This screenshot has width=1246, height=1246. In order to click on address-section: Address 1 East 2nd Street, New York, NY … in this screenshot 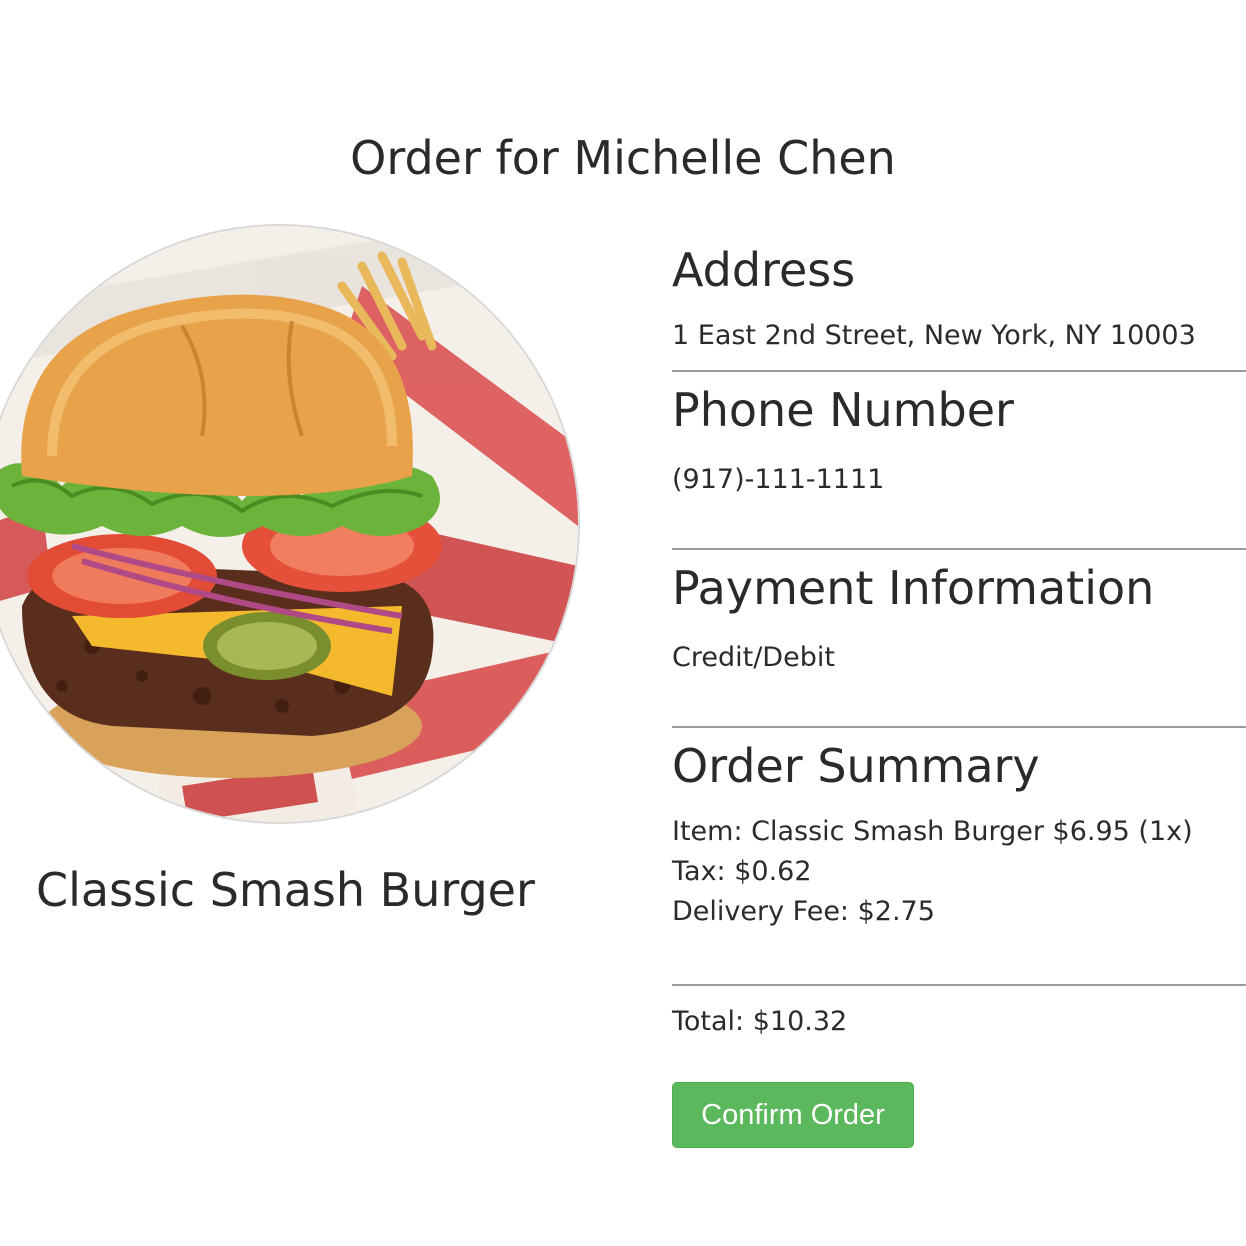, I will do `click(959, 306)`.